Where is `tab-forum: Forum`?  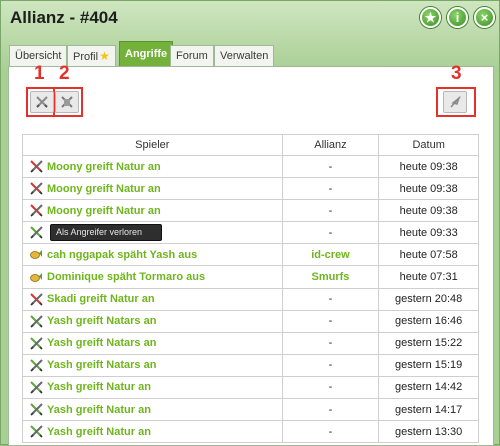
tab-forum: Forum is located at coordinates (192, 56).